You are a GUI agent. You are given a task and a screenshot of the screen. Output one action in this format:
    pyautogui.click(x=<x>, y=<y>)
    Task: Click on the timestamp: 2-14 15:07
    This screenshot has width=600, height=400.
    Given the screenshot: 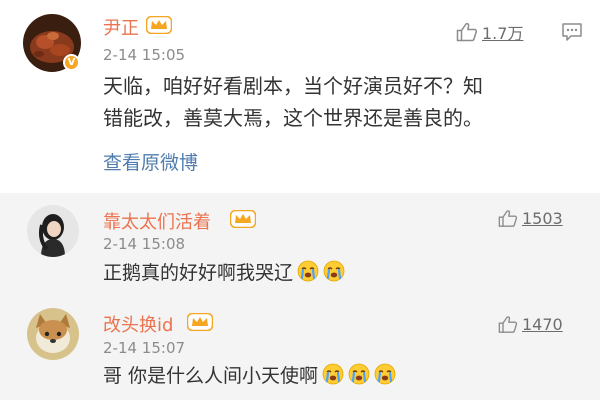 What is the action you would take?
    pyautogui.click(x=144, y=348)
    